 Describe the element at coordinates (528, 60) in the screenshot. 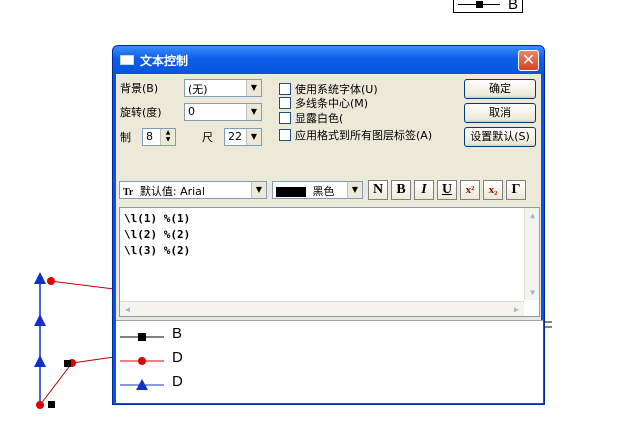

I see `close-button: ✕` at that location.